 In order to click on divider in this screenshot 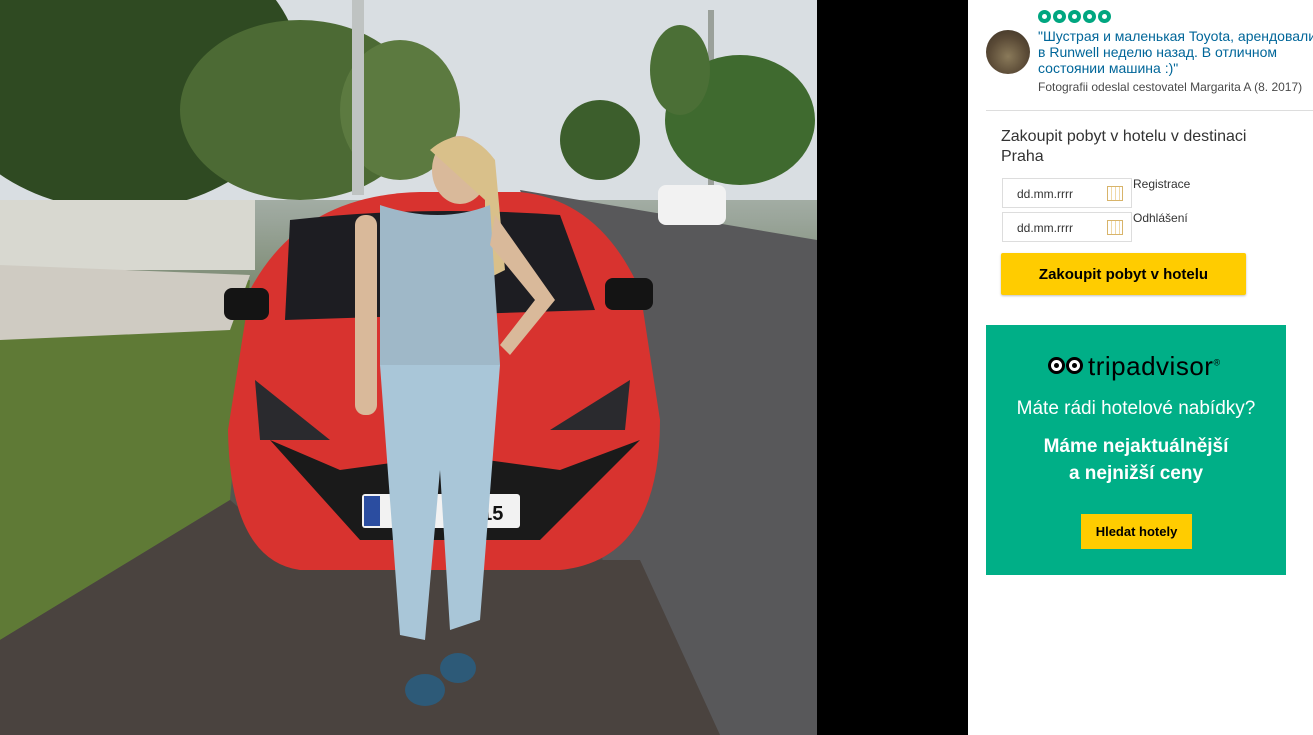, I will do `click(1149, 110)`.